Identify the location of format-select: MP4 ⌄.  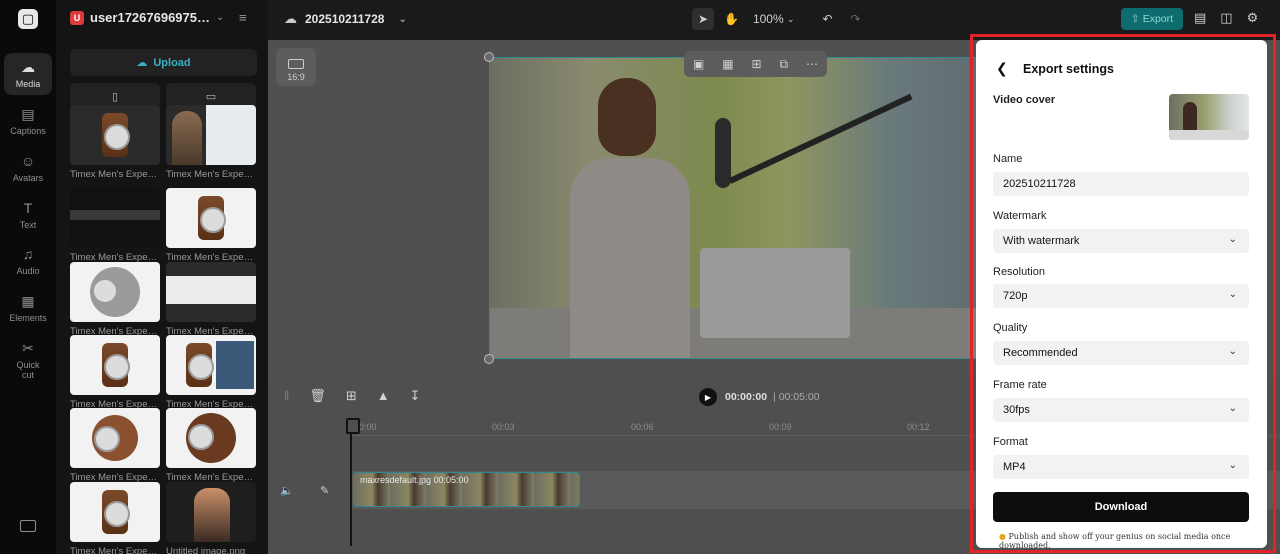
(1121, 467).